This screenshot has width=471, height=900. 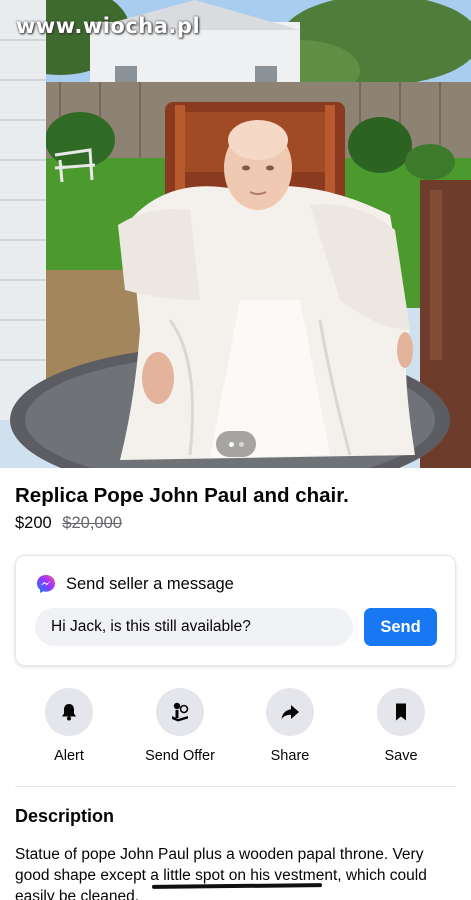 I want to click on price: $200, so click(x=33, y=523).